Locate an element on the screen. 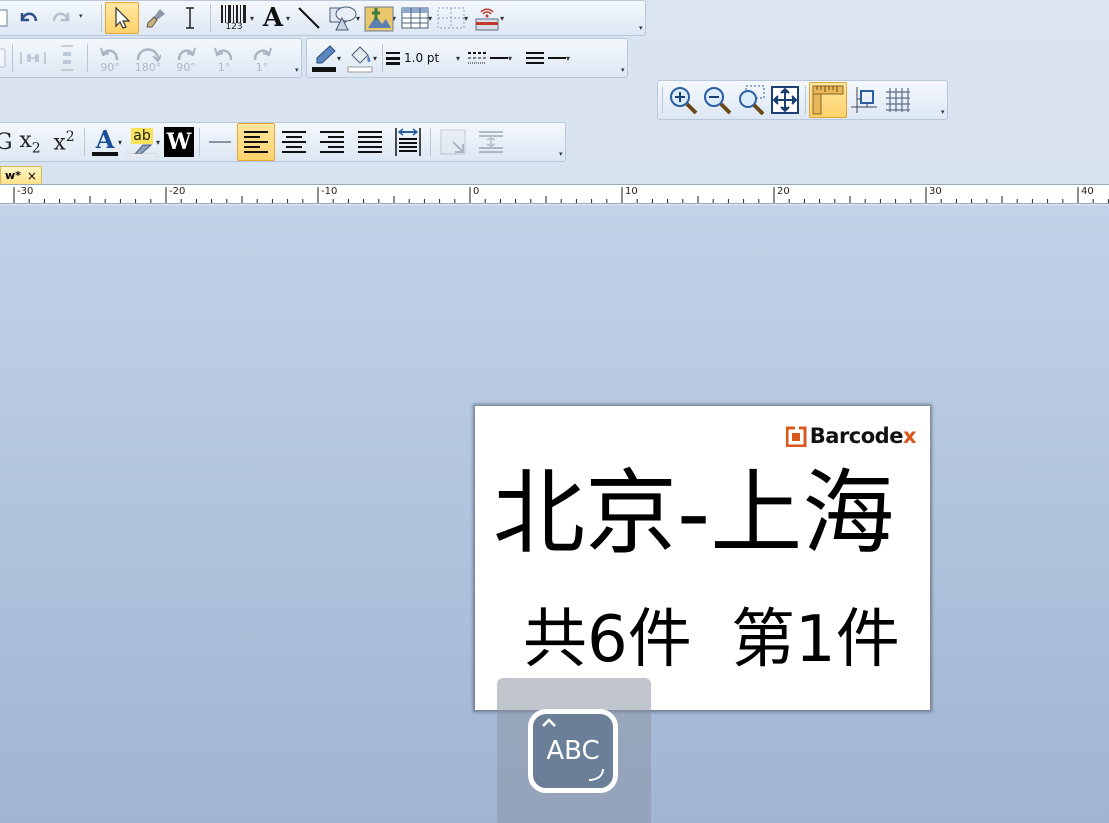 The image size is (1109, 823). rotate-left-90-button: 90° is located at coordinates (110, 58).